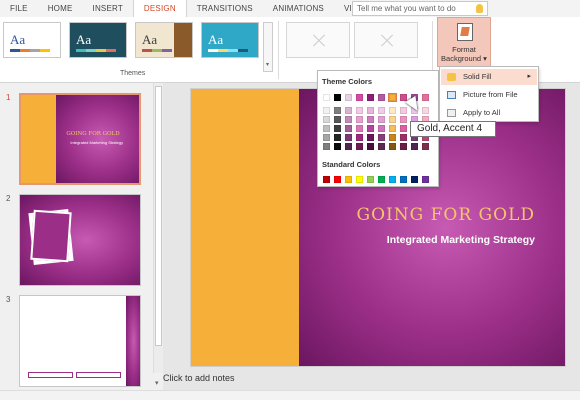 The height and width of the screenshot is (400, 580). What do you see at coordinates (108, 8) in the screenshot?
I see `tab-insert: INSERT` at bounding box center [108, 8].